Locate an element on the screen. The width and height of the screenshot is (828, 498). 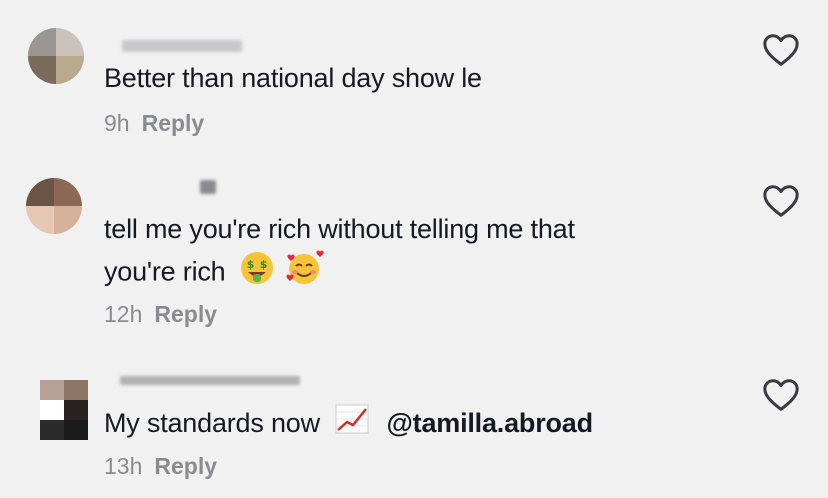
comment-meta: 12h Reply is located at coordinates (160, 314).